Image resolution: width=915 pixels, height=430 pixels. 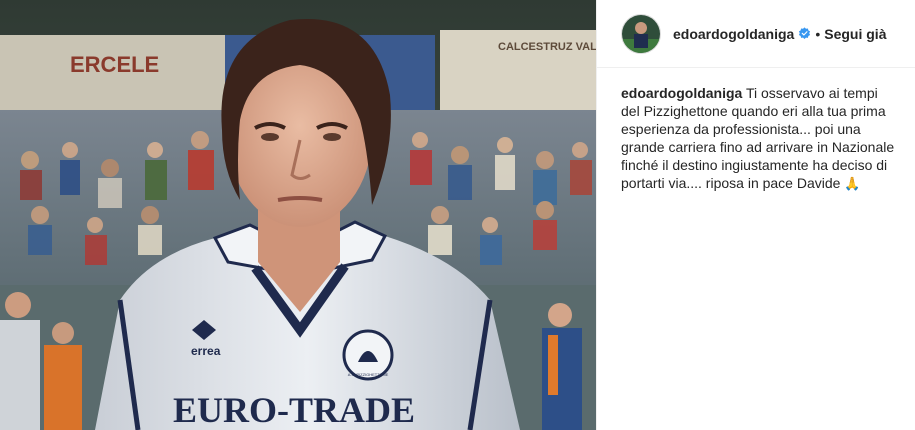 What do you see at coordinates (733, 34) in the screenshot?
I see `header-username: edoardogoldaniga` at bounding box center [733, 34].